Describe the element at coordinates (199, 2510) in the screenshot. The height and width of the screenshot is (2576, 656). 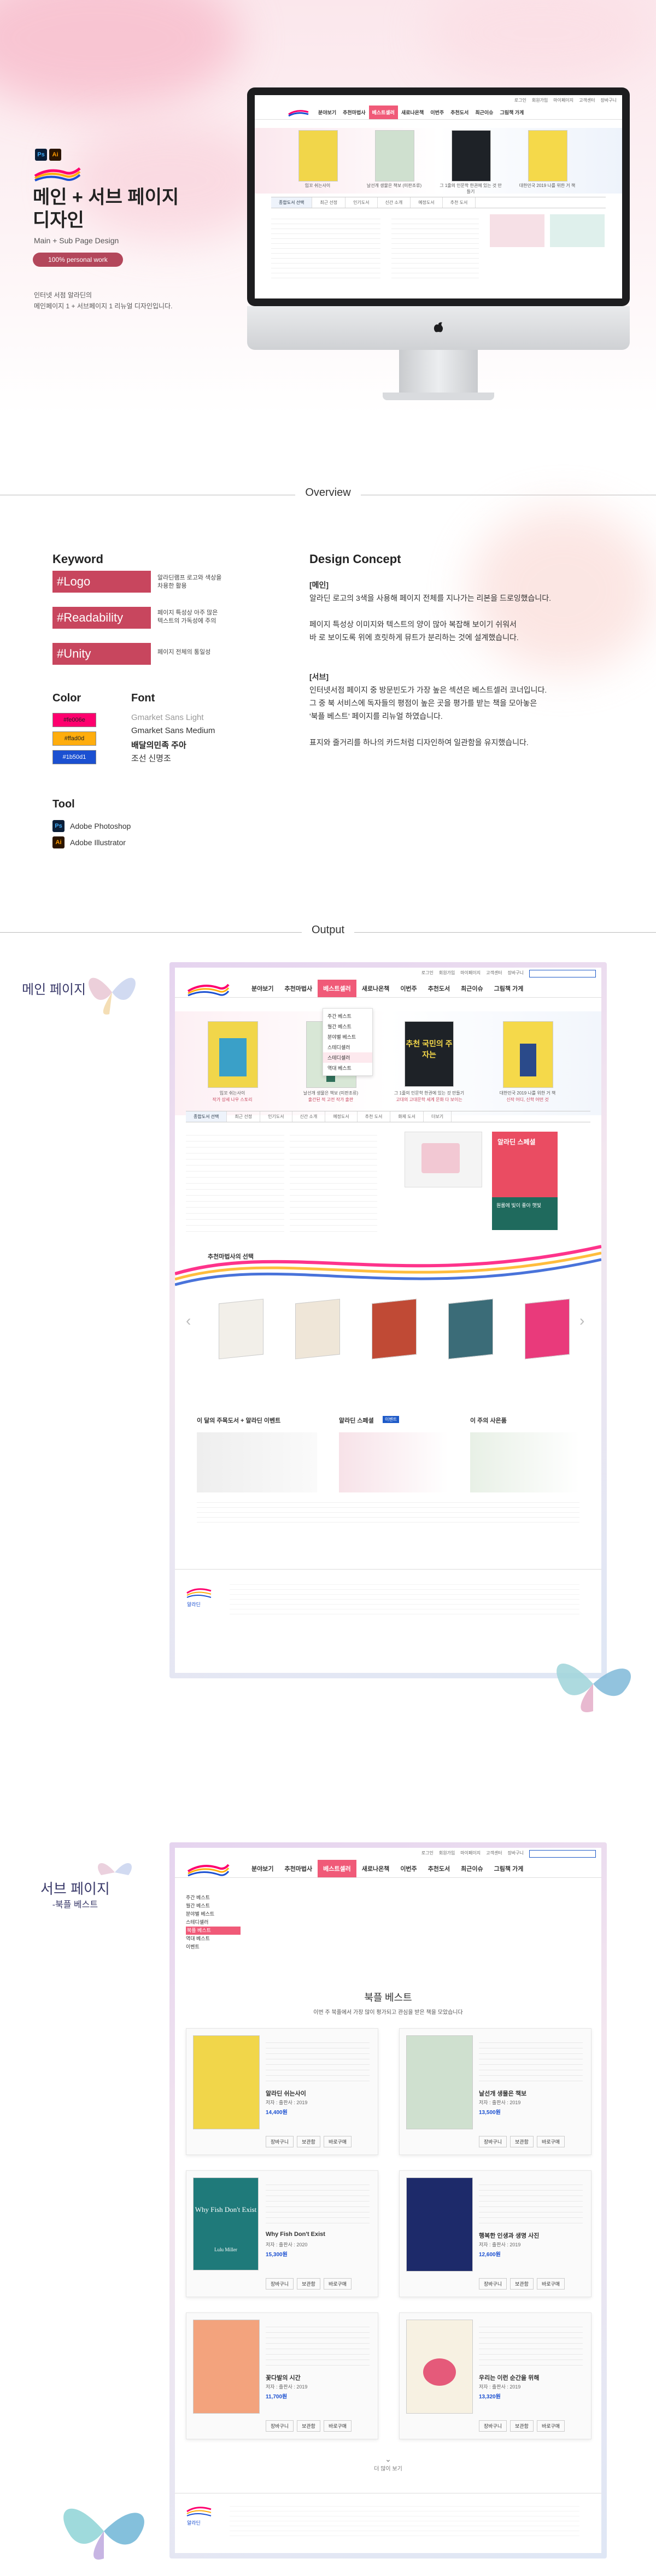
I see `footer-logo-icon` at that location.